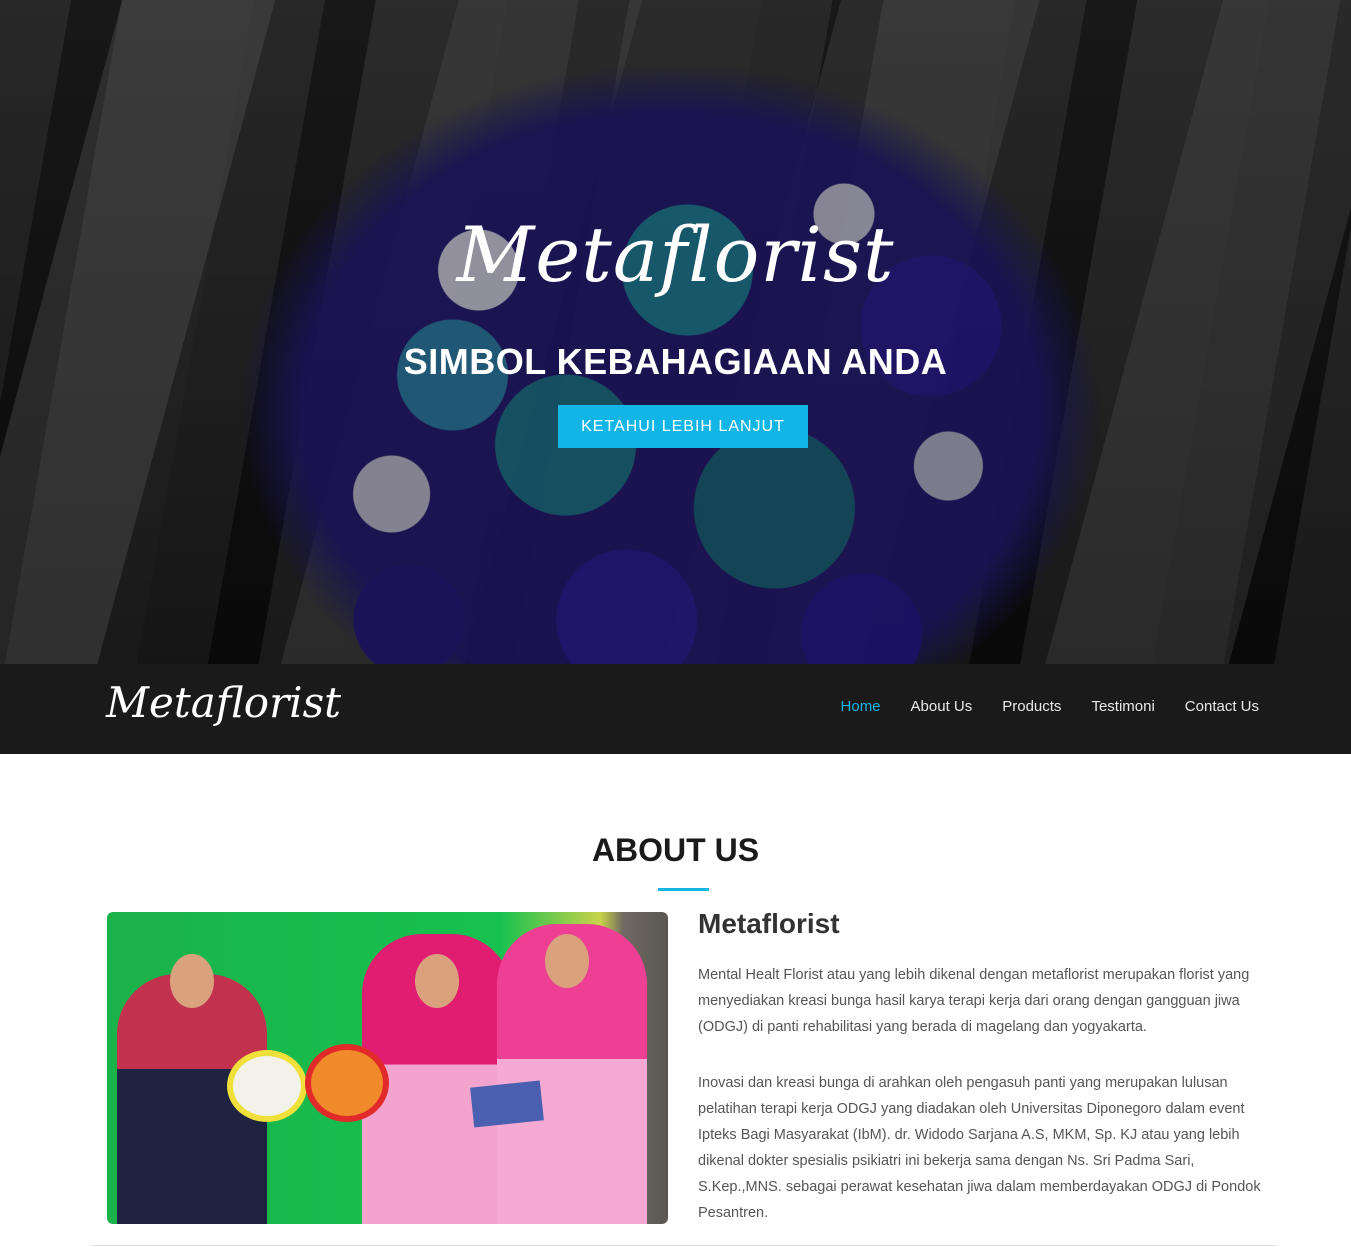 The height and width of the screenshot is (1247, 1351). What do you see at coordinates (675, 254) in the screenshot?
I see `hero-brand-logo: Metaflorist` at bounding box center [675, 254].